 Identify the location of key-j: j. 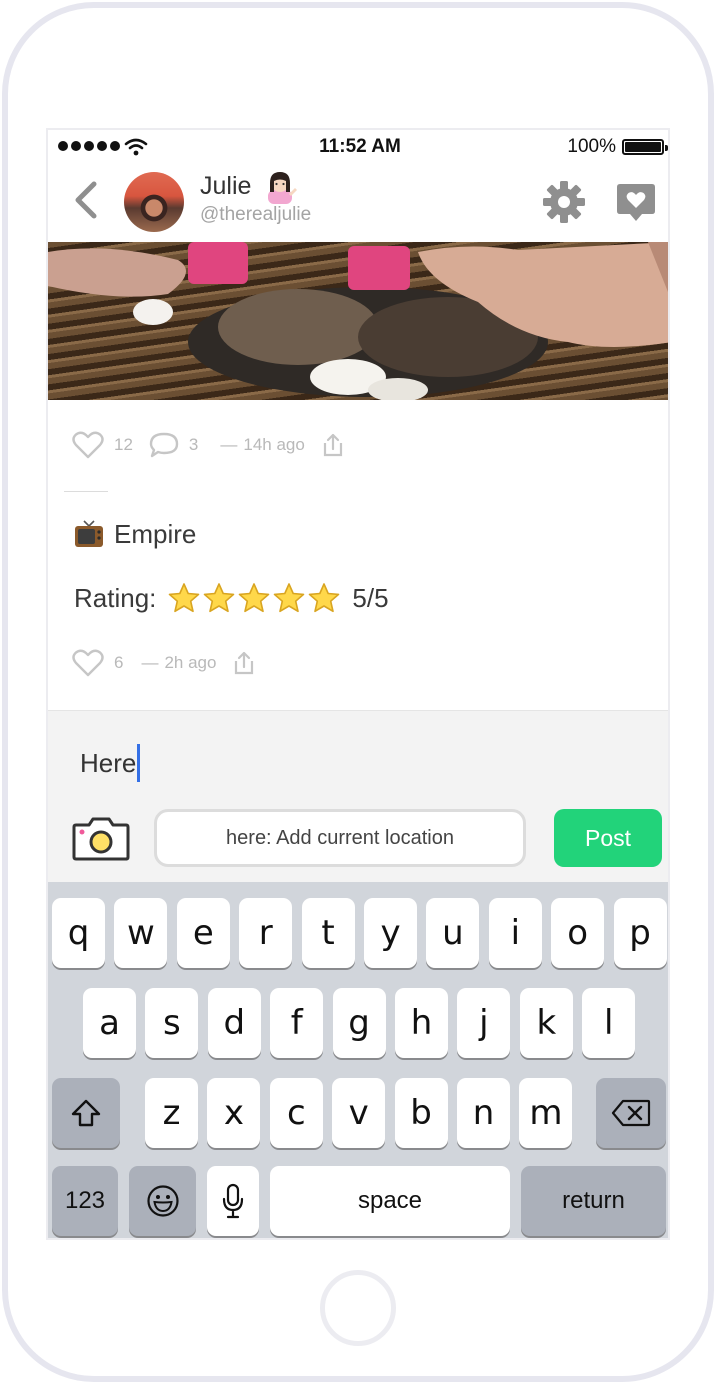
(484, 1023).